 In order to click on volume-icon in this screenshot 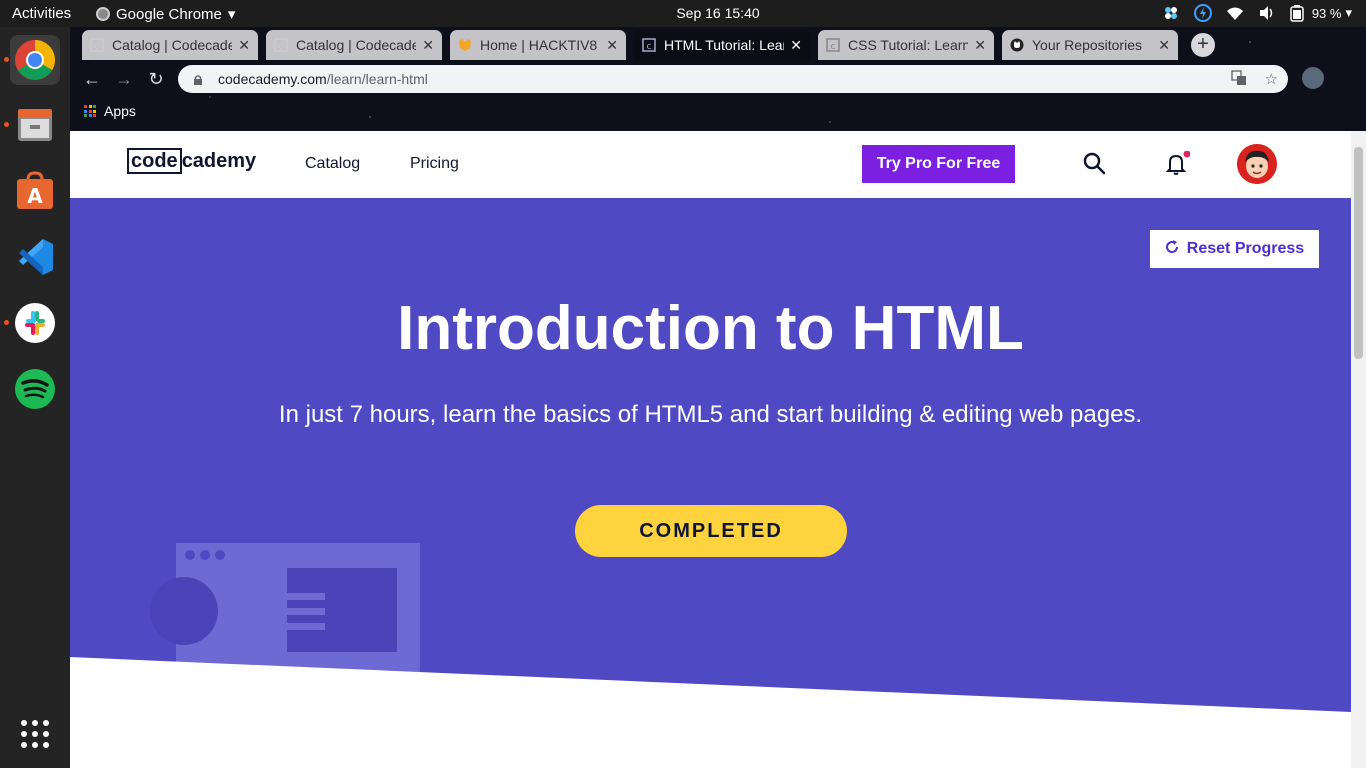, I will do `click(1267, 13)`.